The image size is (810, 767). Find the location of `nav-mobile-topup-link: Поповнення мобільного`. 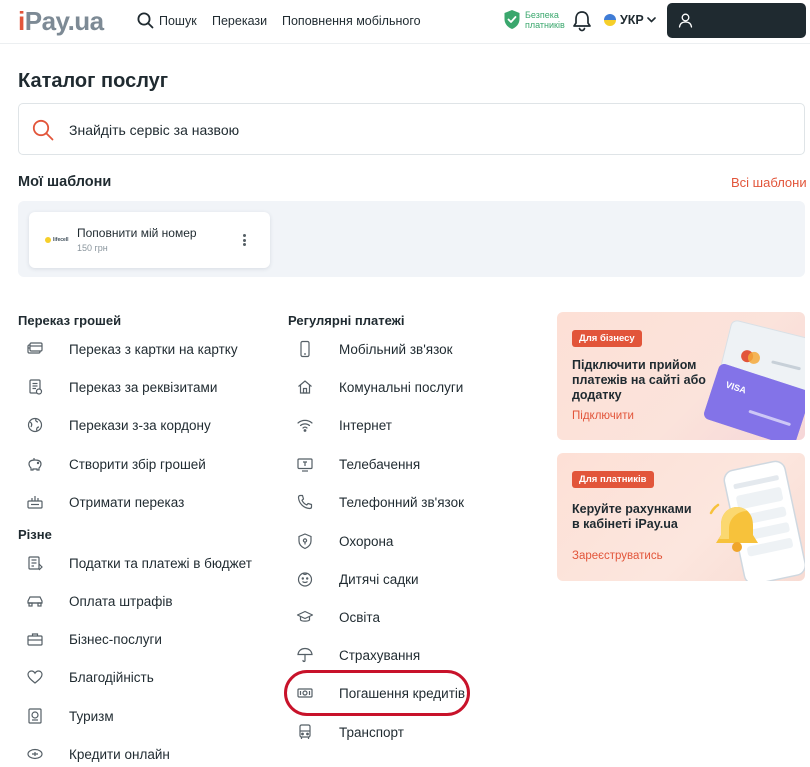

nav-mobile-topup-link: Поповнення мобільного is located at coordinates (351, 21).